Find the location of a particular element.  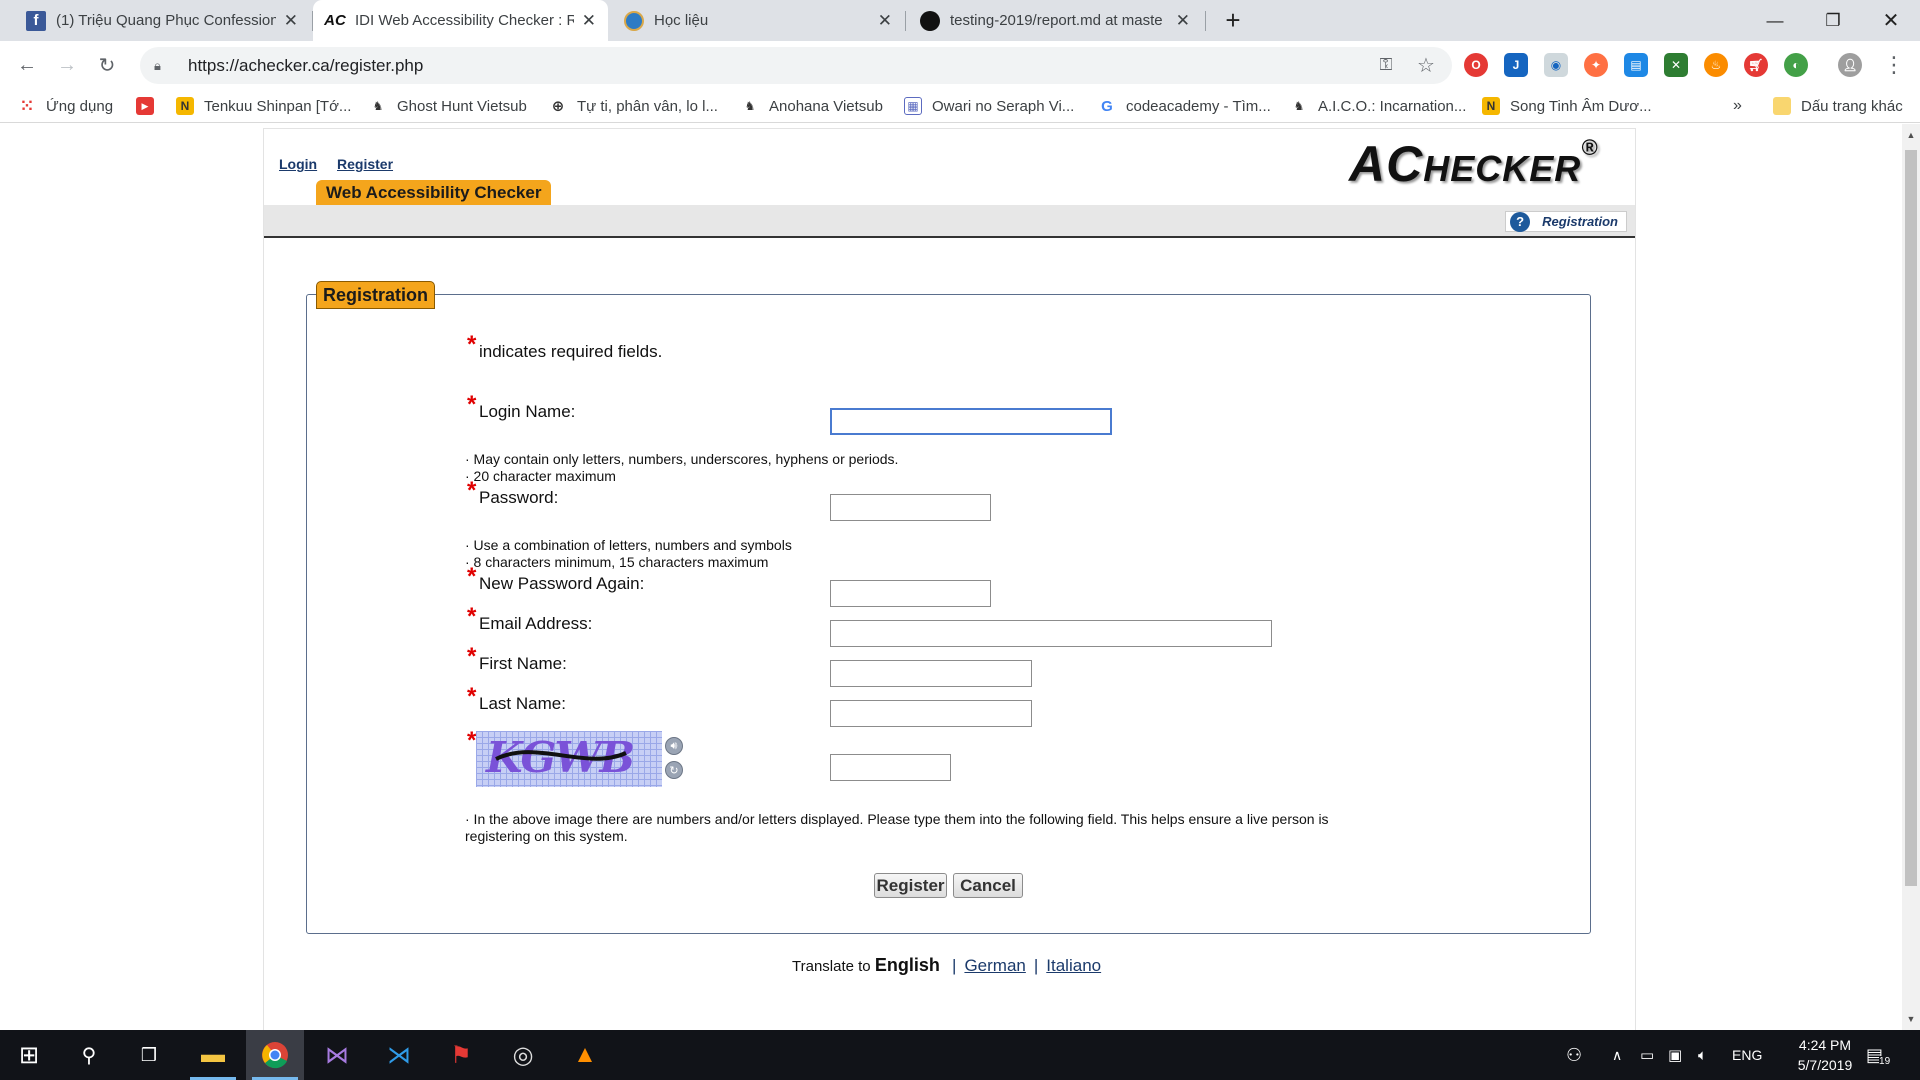

register-button: Register is located at coordinates (910, 885).